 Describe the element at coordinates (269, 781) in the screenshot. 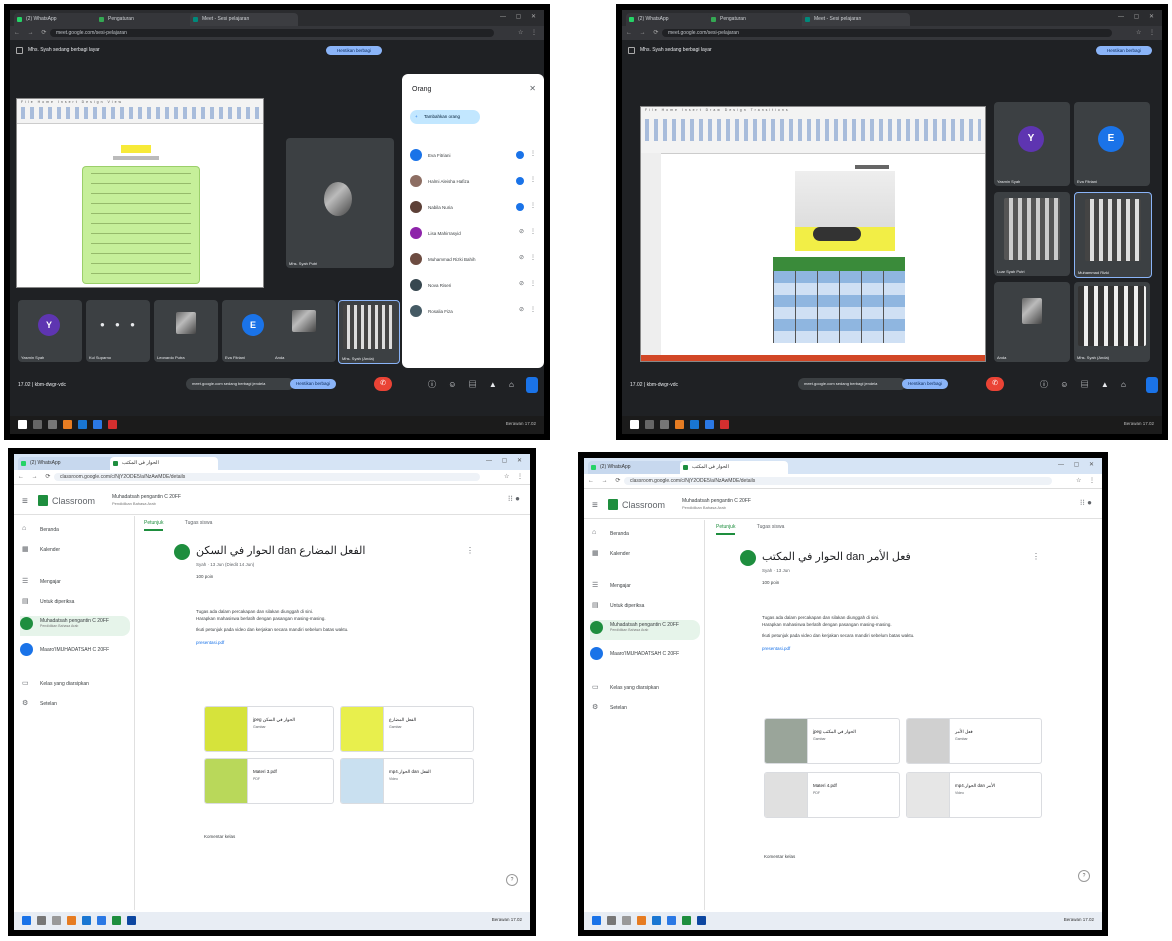

I see `attachment-card: Materi 3.pdf PDF` at that location.